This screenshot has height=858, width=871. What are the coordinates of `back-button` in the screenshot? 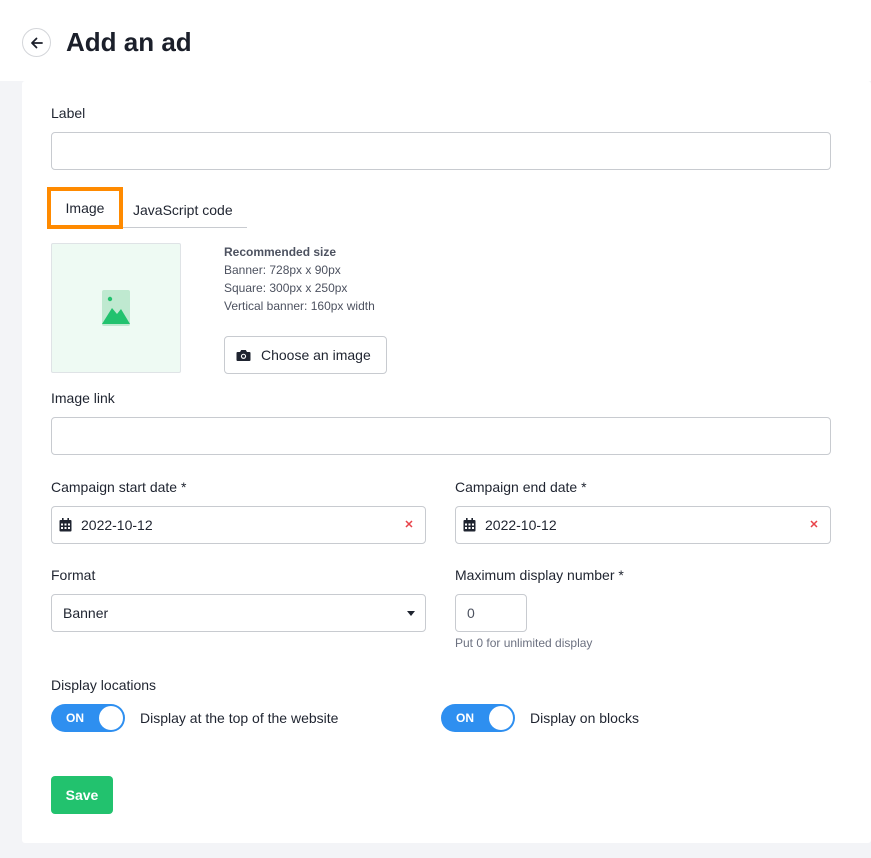 It's located at (36, 42).